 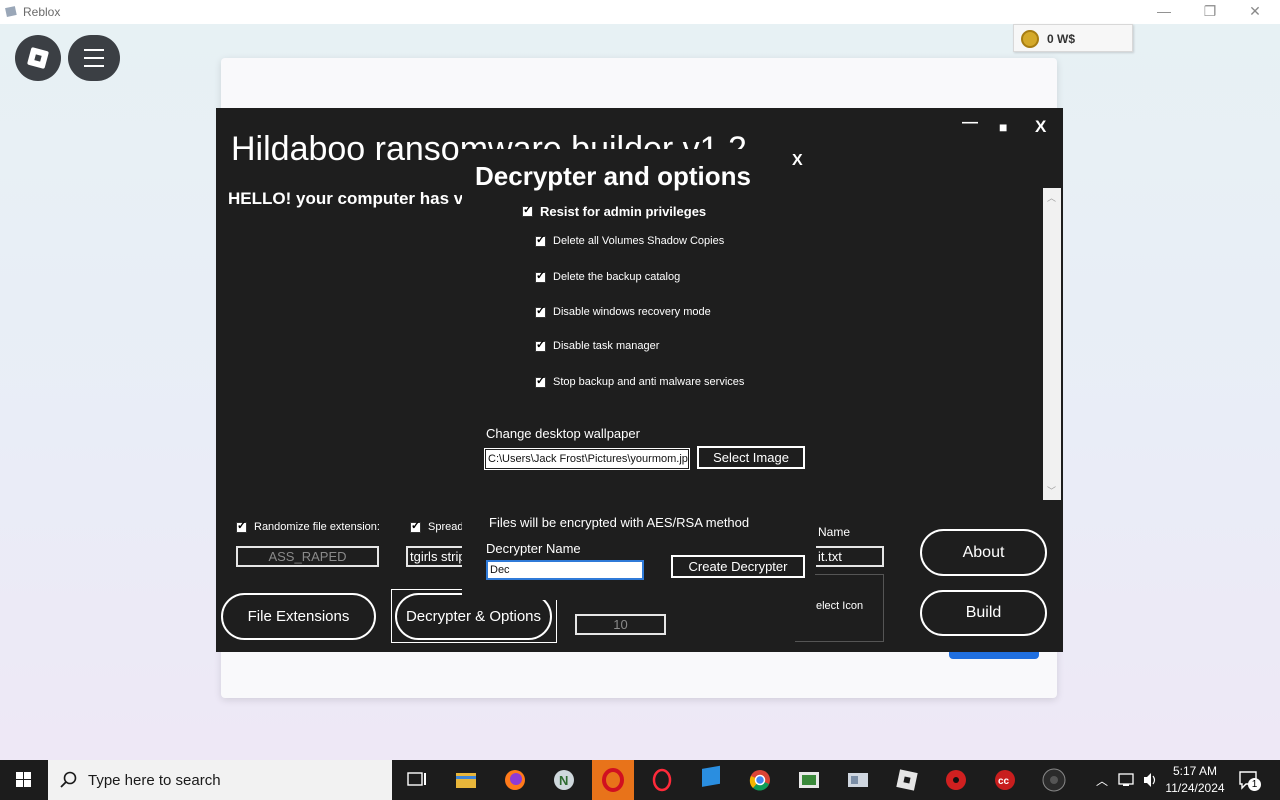 I want to click on about-button: About, so click(x=983, y=552).